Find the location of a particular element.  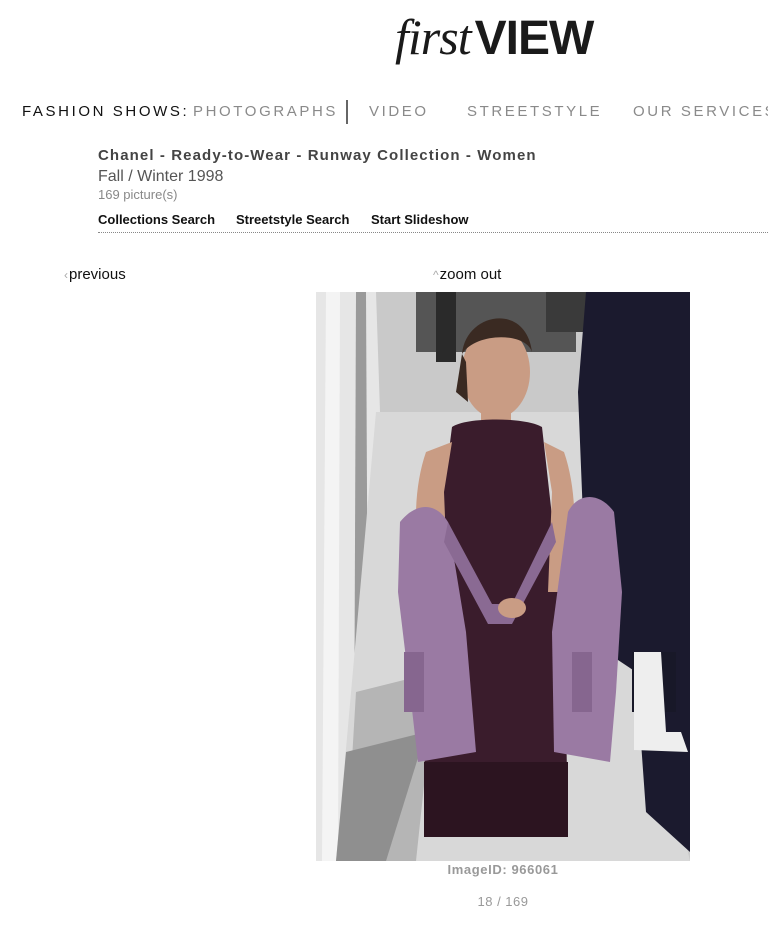

nav-label-fashion-shows: FASHION SHOWS: is located at coordinates (106, 111).